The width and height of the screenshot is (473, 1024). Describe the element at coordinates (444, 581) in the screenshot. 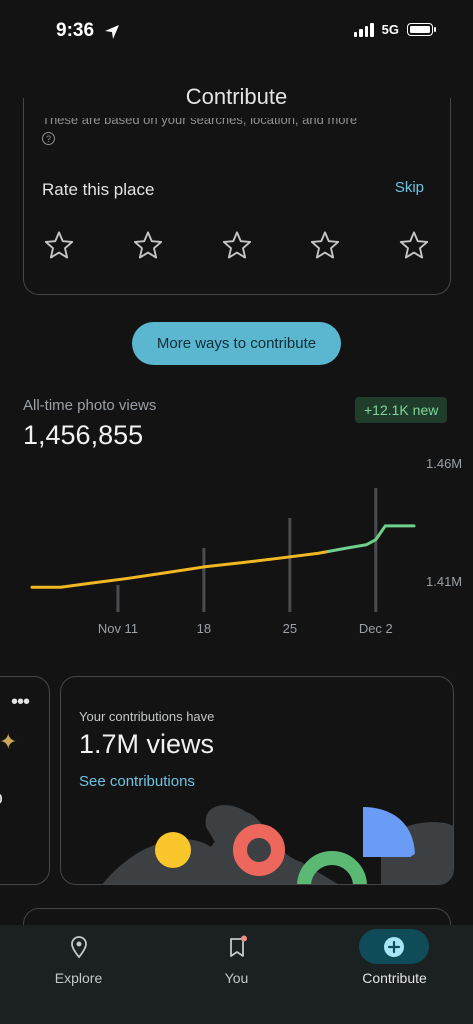

I see `chart-y-tick-label: 1.41M` at that location.